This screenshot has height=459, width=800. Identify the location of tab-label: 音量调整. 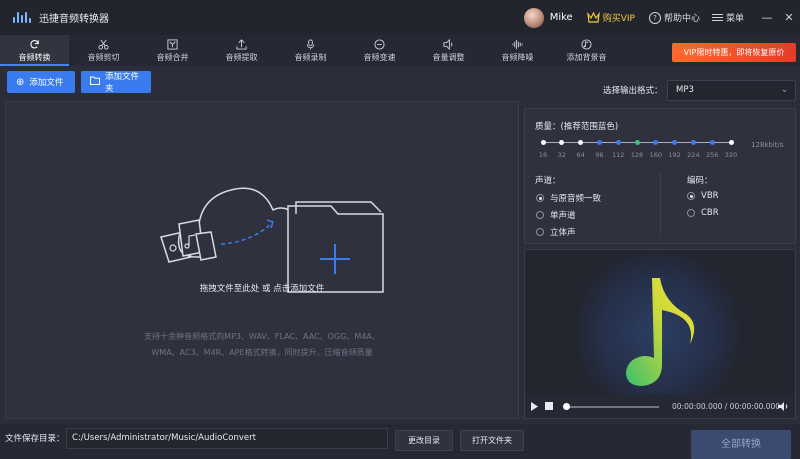
(448, 57).